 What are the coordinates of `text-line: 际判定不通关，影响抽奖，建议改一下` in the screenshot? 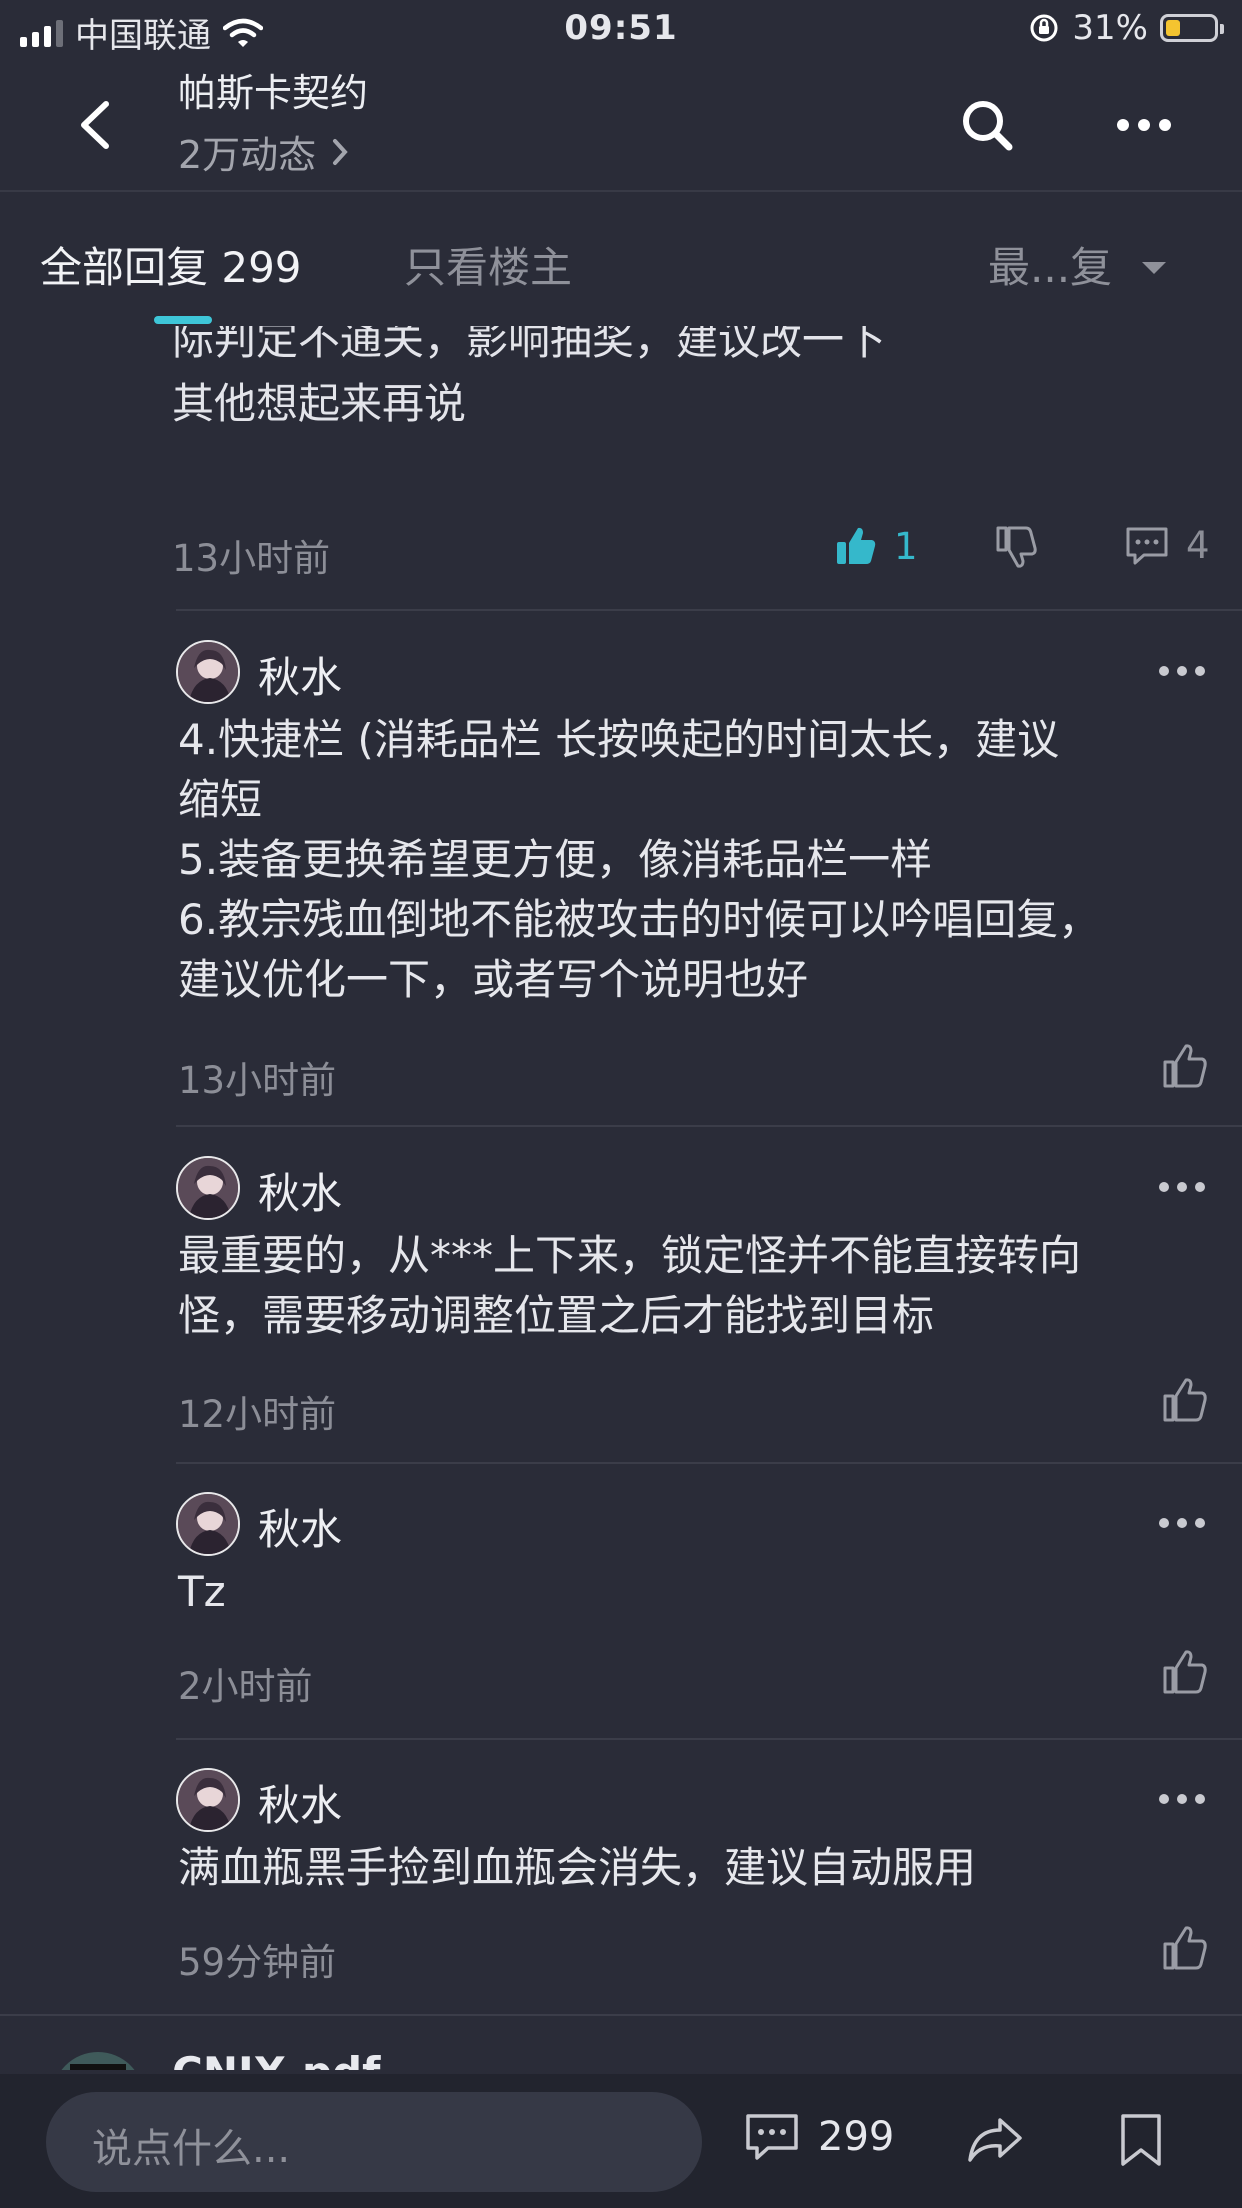 It's located at (529, 345).